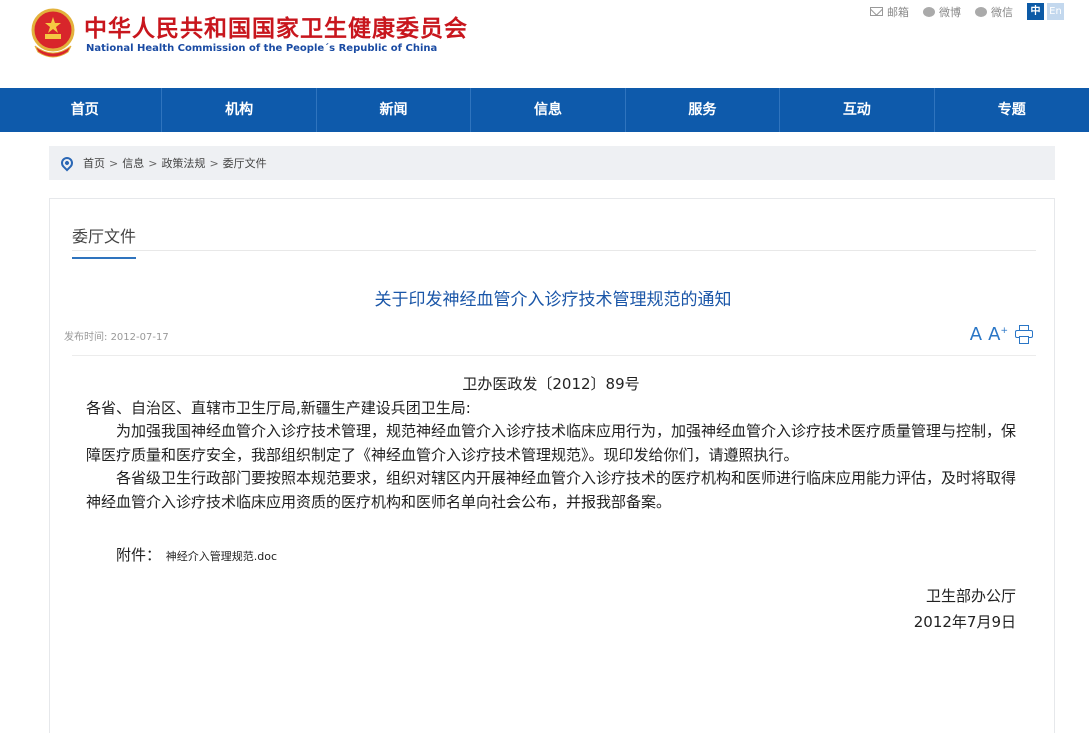 This screenshot has width=1089, height=733. Describe the element at coordinates (239, 110) in the screenshot. I see `nav-item-organization: 机构` at that location.